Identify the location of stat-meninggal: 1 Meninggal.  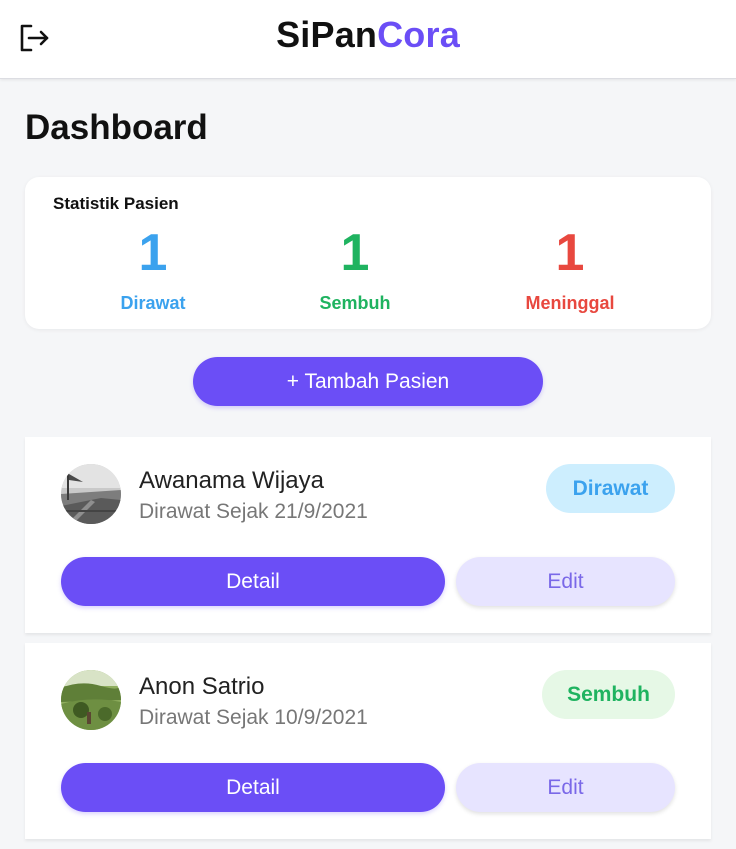
(570, 267).